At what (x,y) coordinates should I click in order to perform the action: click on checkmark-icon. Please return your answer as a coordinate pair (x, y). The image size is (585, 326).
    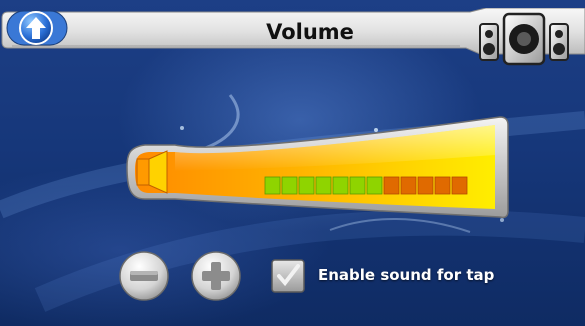
    Looking at the image, I should click on (288, 276).